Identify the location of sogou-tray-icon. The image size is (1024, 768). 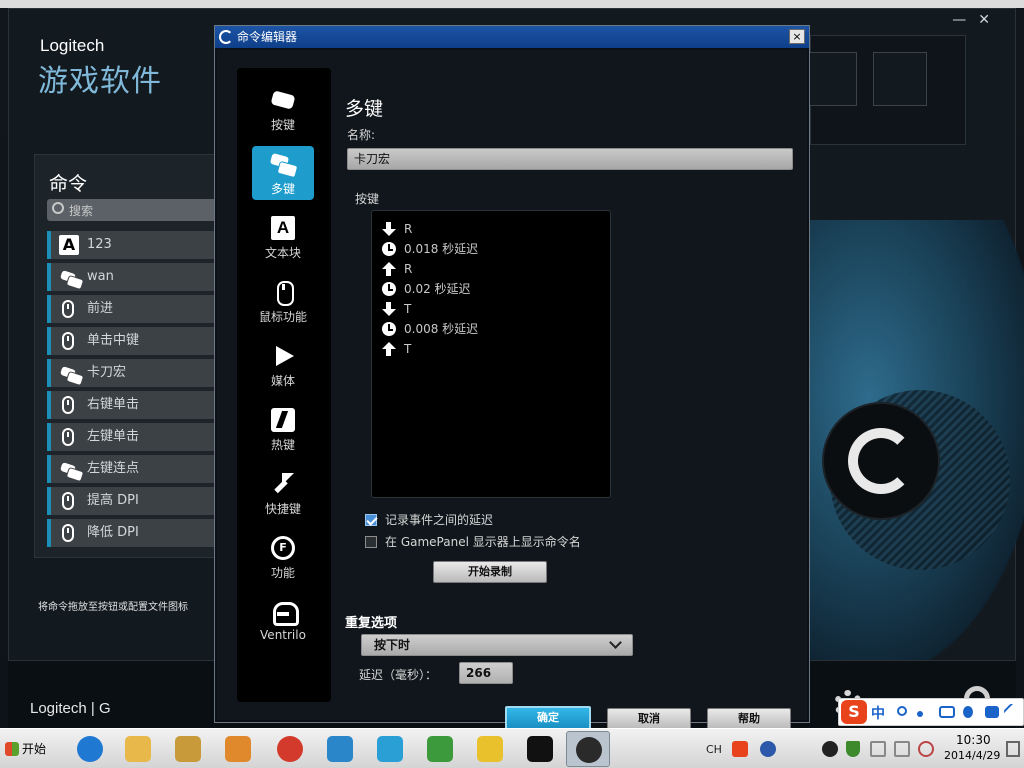
(740, 749).